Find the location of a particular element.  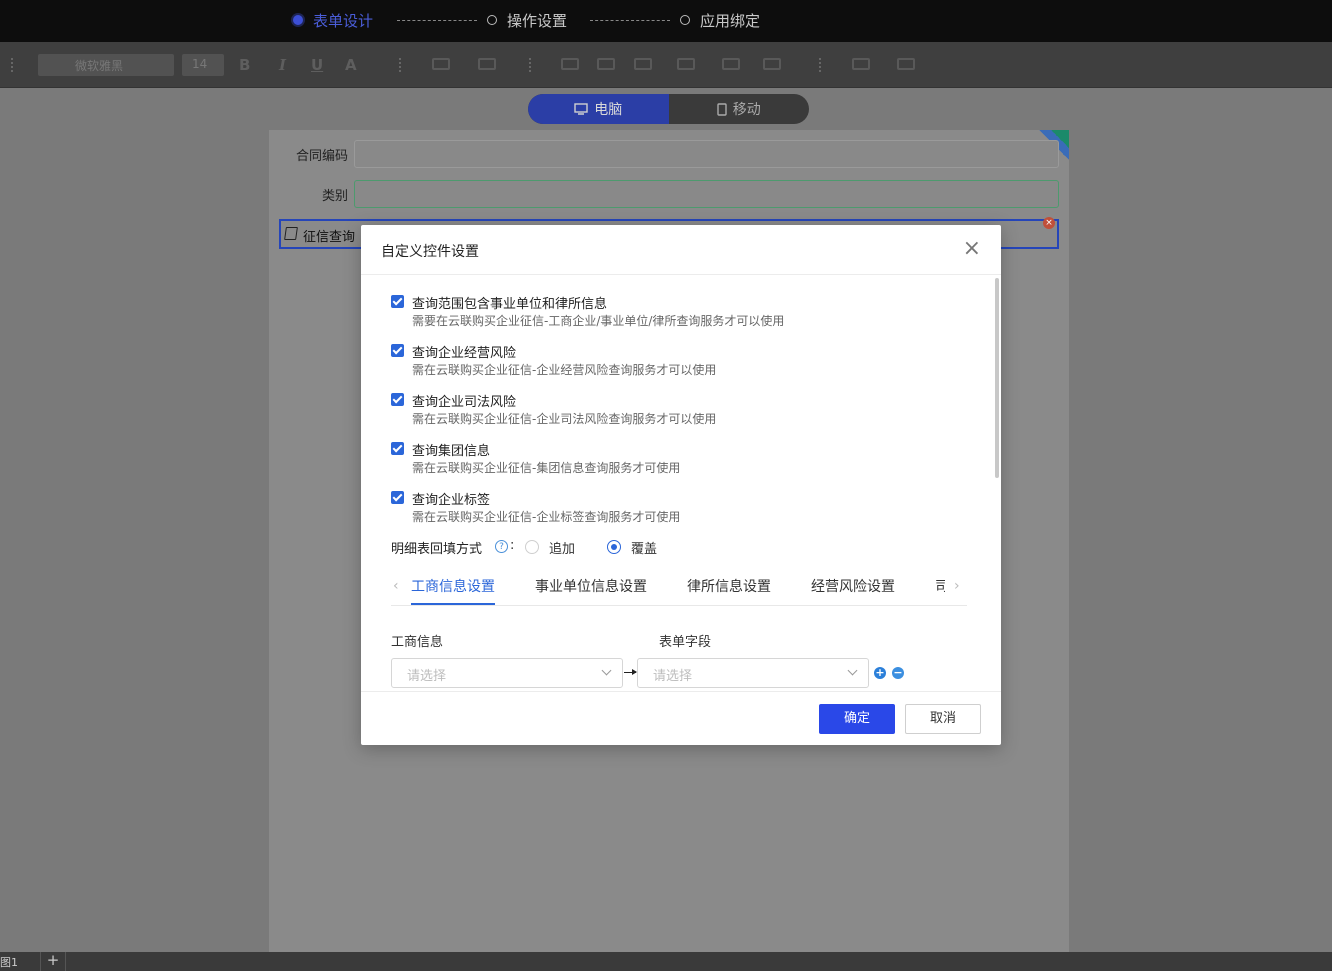

italic-button: I is located at coordinates (282, 65).